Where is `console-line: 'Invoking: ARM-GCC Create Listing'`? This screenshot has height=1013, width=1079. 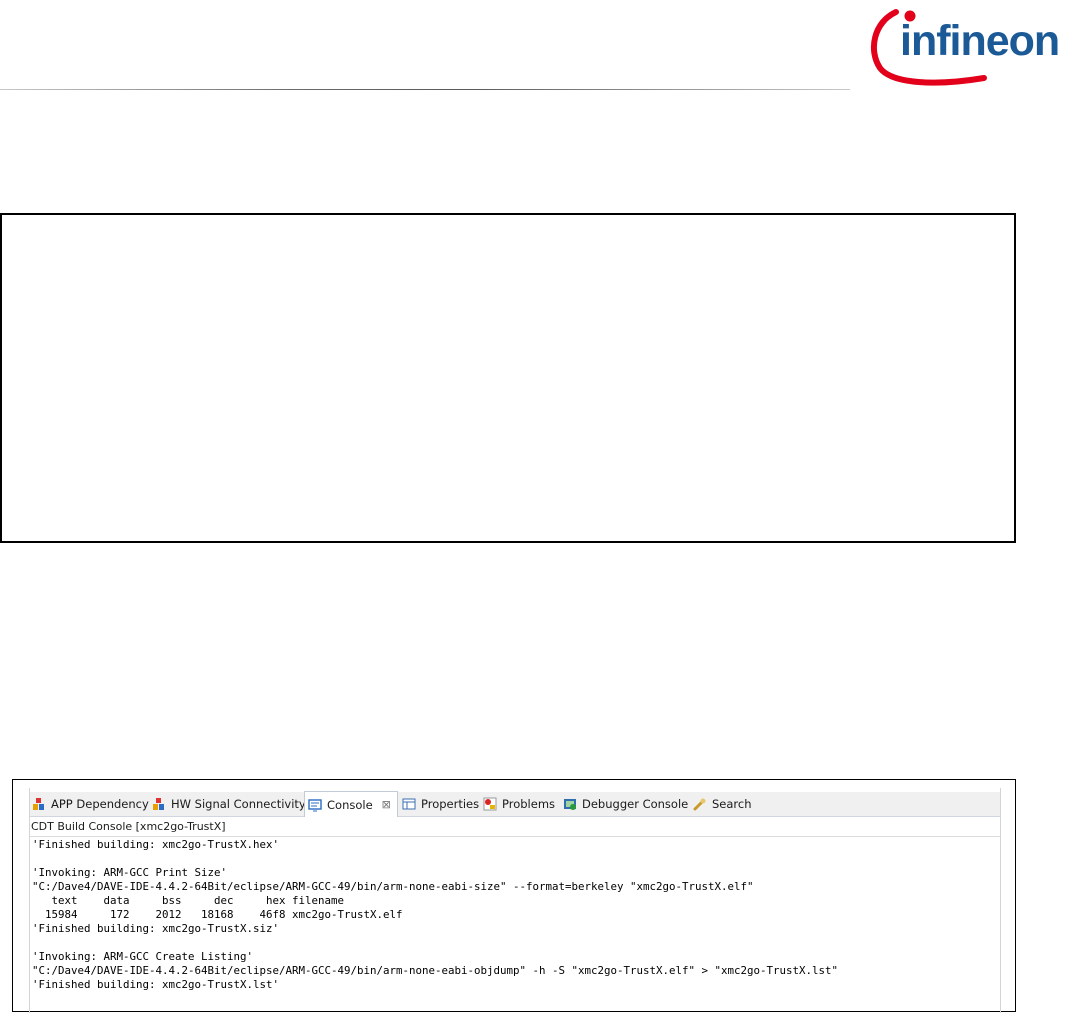
console-line: 'Invoking: ARM-GCC Create Listing' is located at coordinates (143, 956).